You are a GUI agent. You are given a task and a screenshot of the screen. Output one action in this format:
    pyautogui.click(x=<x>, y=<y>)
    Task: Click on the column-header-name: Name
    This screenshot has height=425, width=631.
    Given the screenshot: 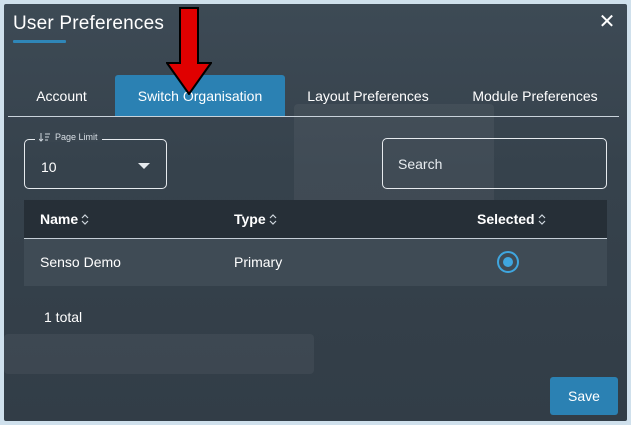 What is the action you would take?
    pyautogui.click(x=64, y=219)
    